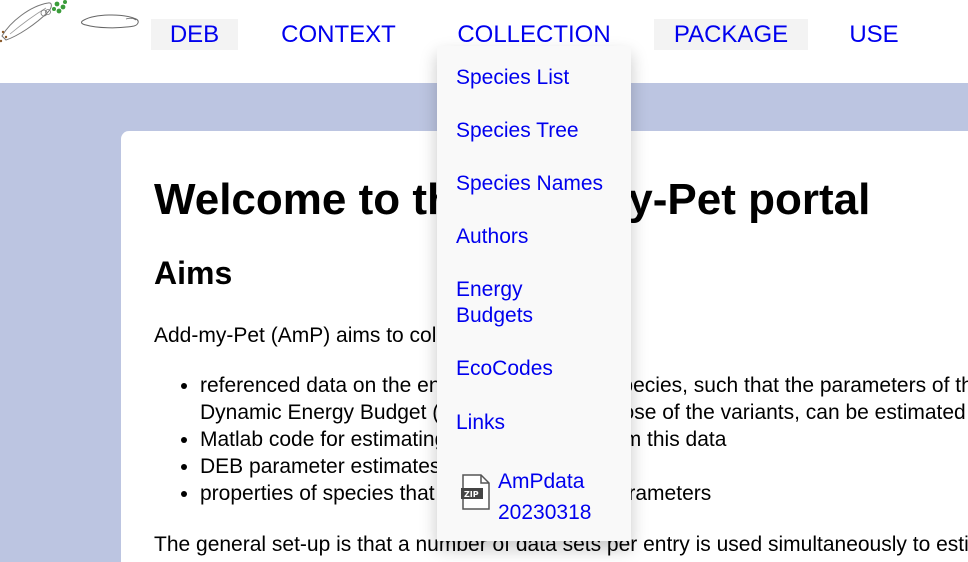 The width and height of the screenshot is (968, 562). Describe the element at coordinates (541, 184) in the screenshot. I see `menu-item-species-names: Species Names` at that location.